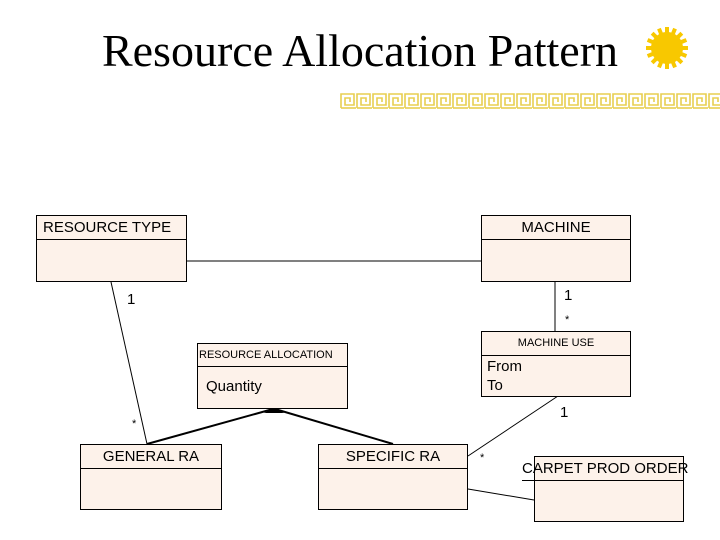 Image resolution: width=720 pixels, height=540 pixels. What do you see at coordinates (234, 386) in the screenshot?
I see `class-attributes: Quantity` at bounding box center [234, 386].